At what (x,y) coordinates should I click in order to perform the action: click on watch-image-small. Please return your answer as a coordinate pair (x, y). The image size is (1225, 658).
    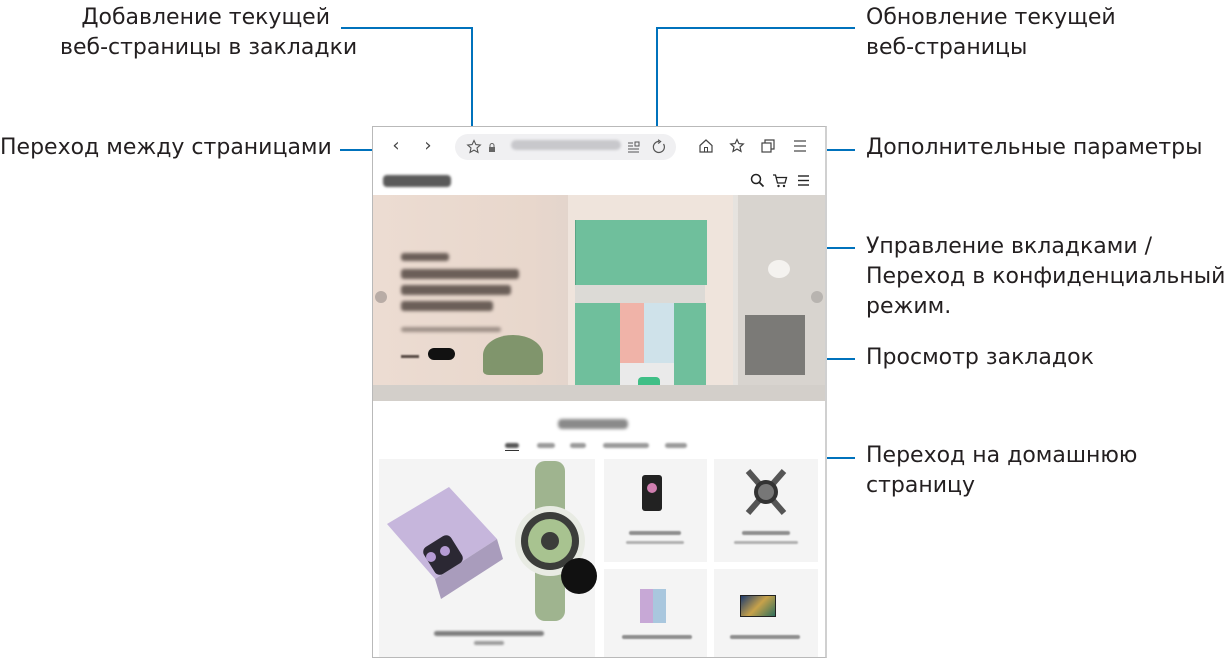
    Looking at the image, I should click on (766, 492).